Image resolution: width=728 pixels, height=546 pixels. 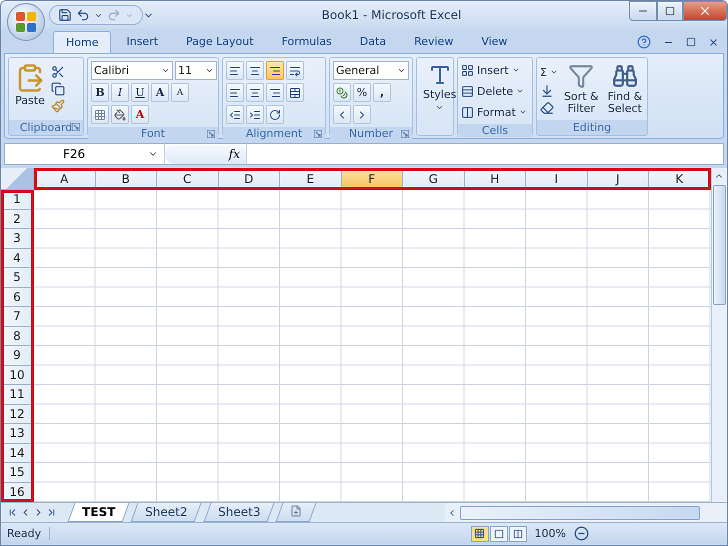 I want to click on row-header: 6, so click(x=17, y=297).